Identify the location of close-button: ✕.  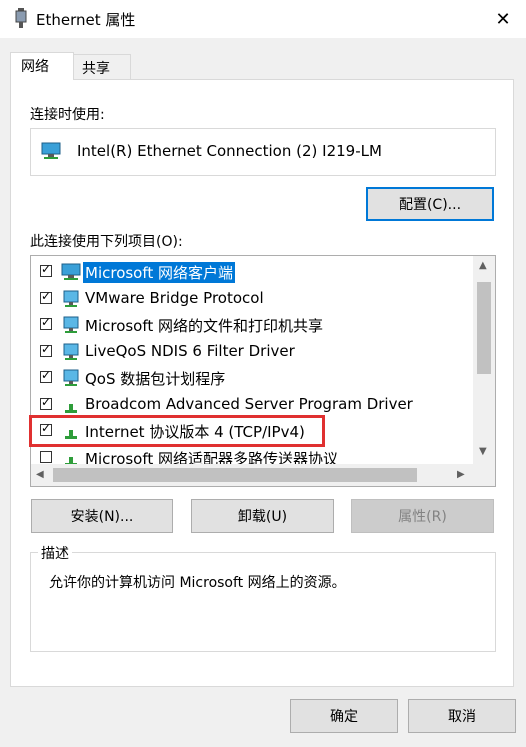
(503, 19).